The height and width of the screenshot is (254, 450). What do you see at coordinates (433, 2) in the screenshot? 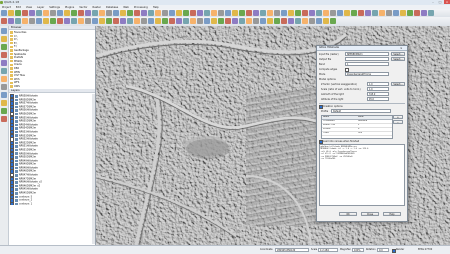
I see `minimize-button: –` at bounding box center [433, 2].